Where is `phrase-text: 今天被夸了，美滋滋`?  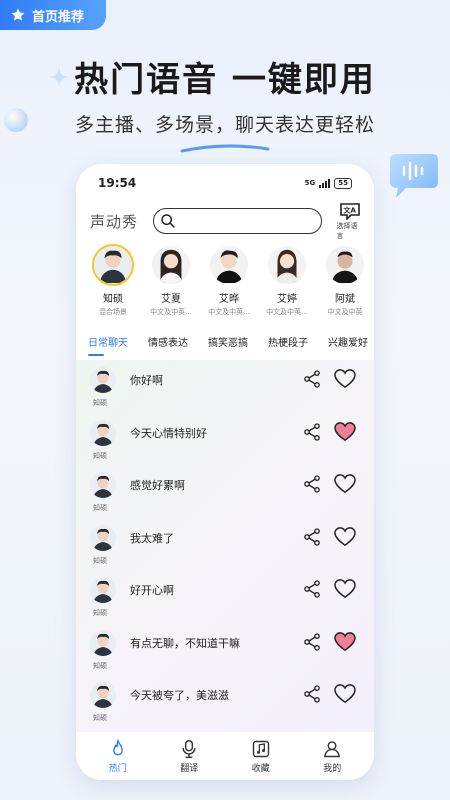
phrase-text: 今天被夸了，美滋滋 is located at coordinates (179, 695).